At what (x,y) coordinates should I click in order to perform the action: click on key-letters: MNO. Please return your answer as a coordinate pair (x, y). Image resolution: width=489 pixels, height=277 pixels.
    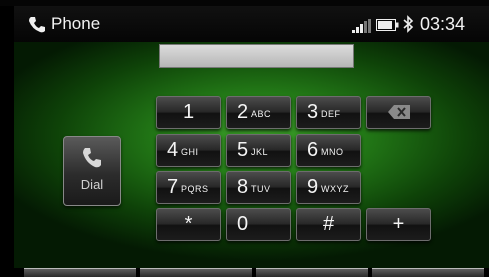
    Looking at the image, I should click on (332, 152).